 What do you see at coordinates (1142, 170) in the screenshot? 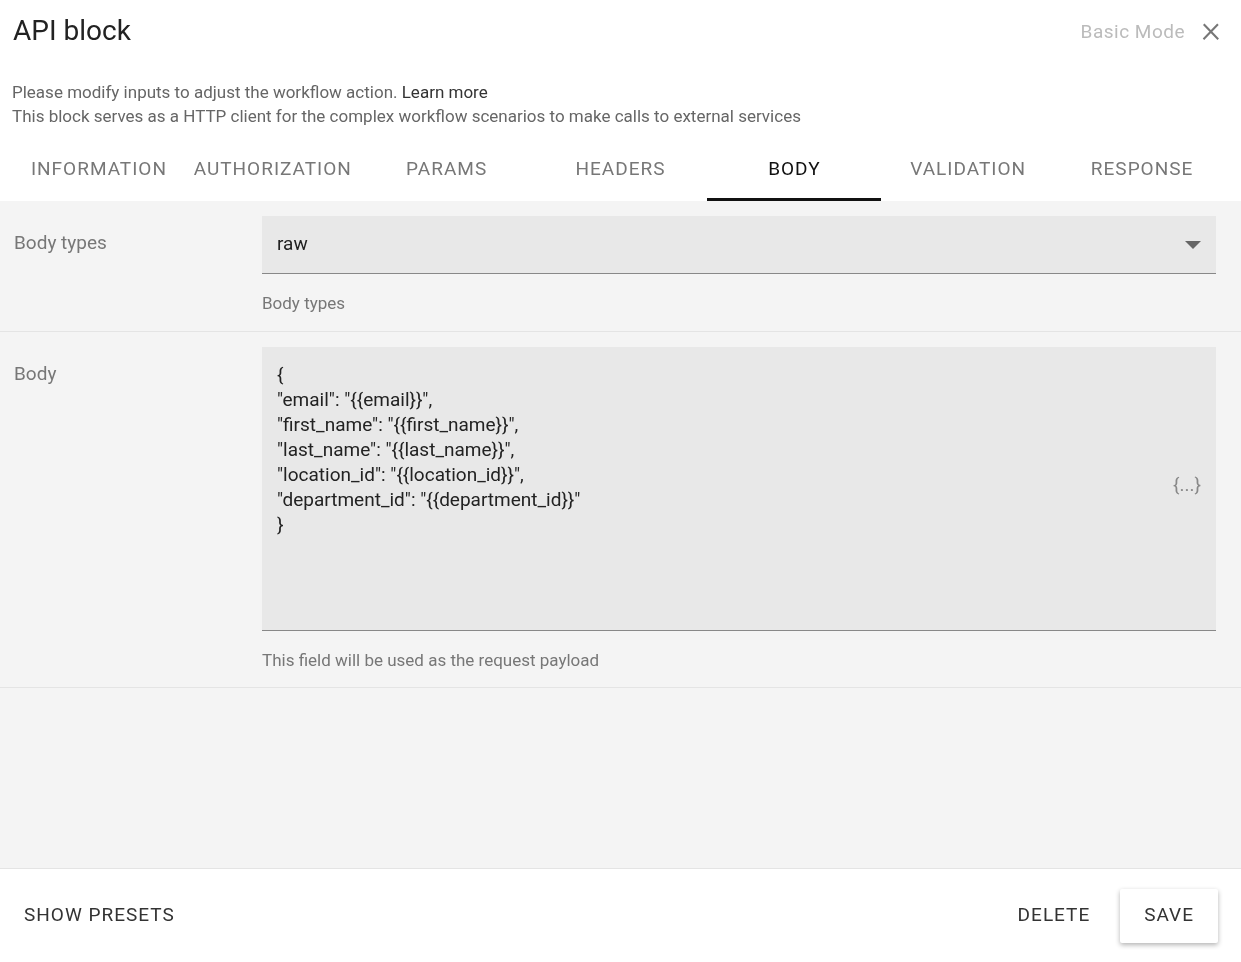
I see `tab: RESPONSE` at bounding box center [1142, 170].